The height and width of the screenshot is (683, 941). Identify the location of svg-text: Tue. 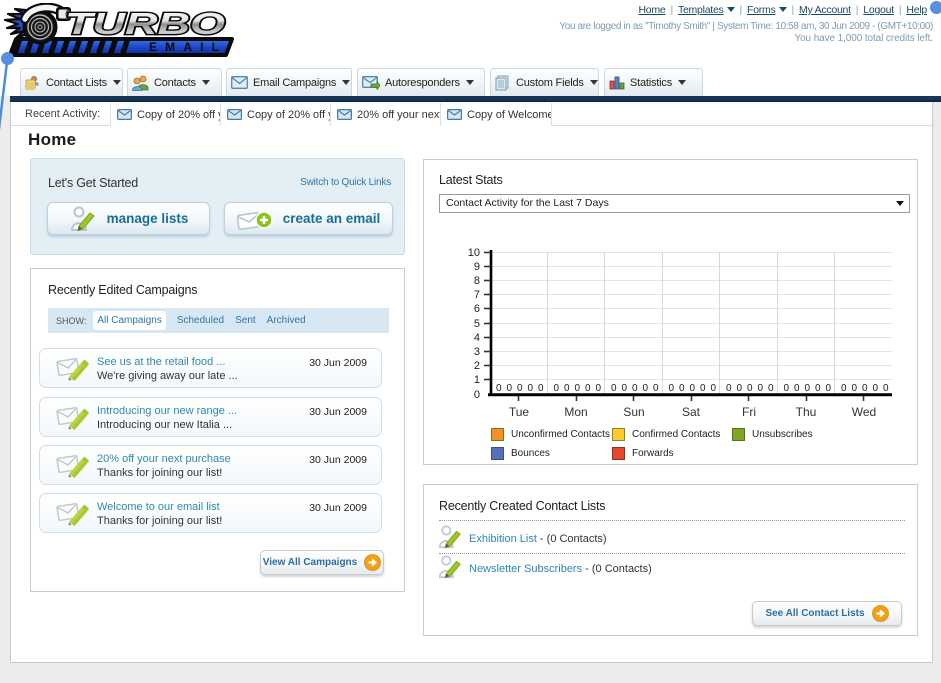
(519, 412).